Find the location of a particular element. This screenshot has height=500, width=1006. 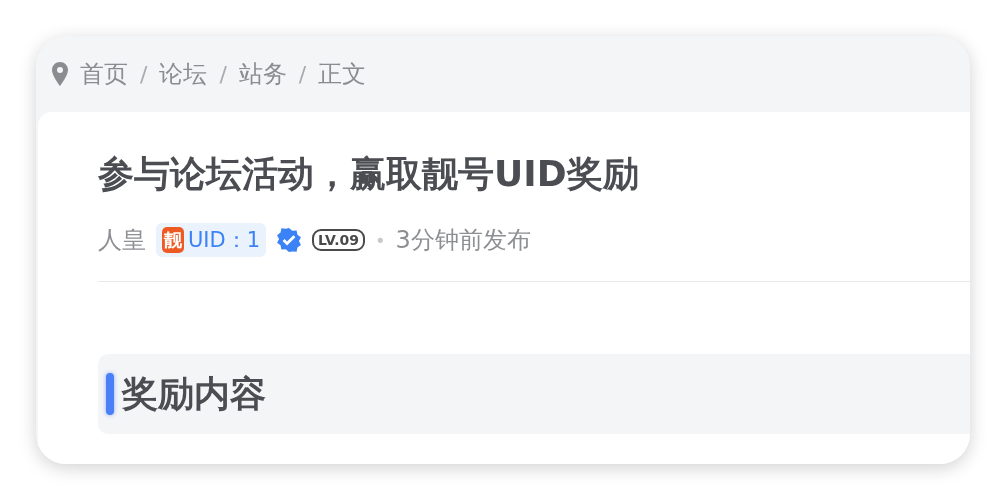

post-time: 3分钟前发布 is located at coordinates (463, 241).